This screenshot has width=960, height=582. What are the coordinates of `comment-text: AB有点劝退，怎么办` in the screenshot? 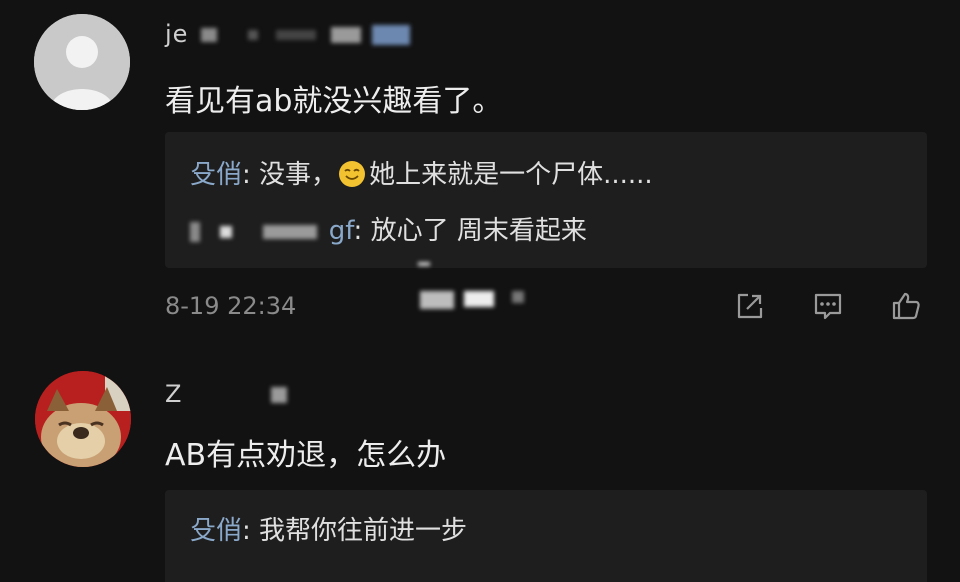 It's located at (306, 455).